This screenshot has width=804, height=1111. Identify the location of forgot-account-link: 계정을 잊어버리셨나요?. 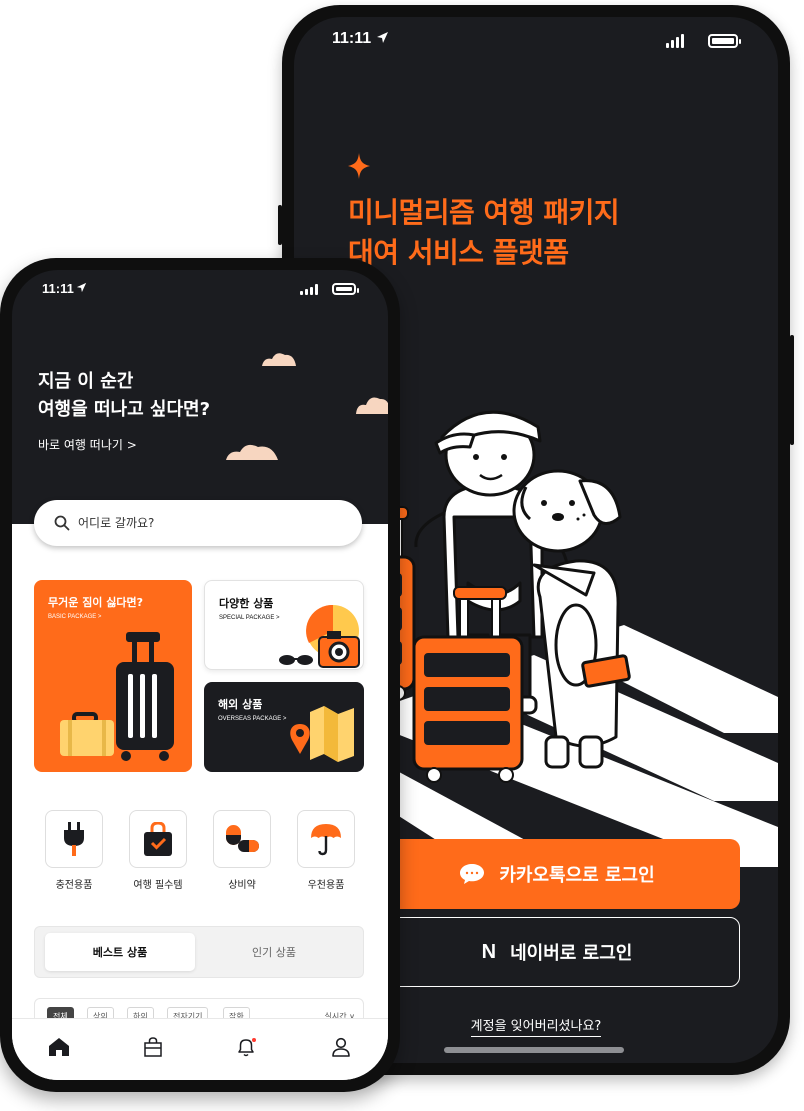
(536, 1028).